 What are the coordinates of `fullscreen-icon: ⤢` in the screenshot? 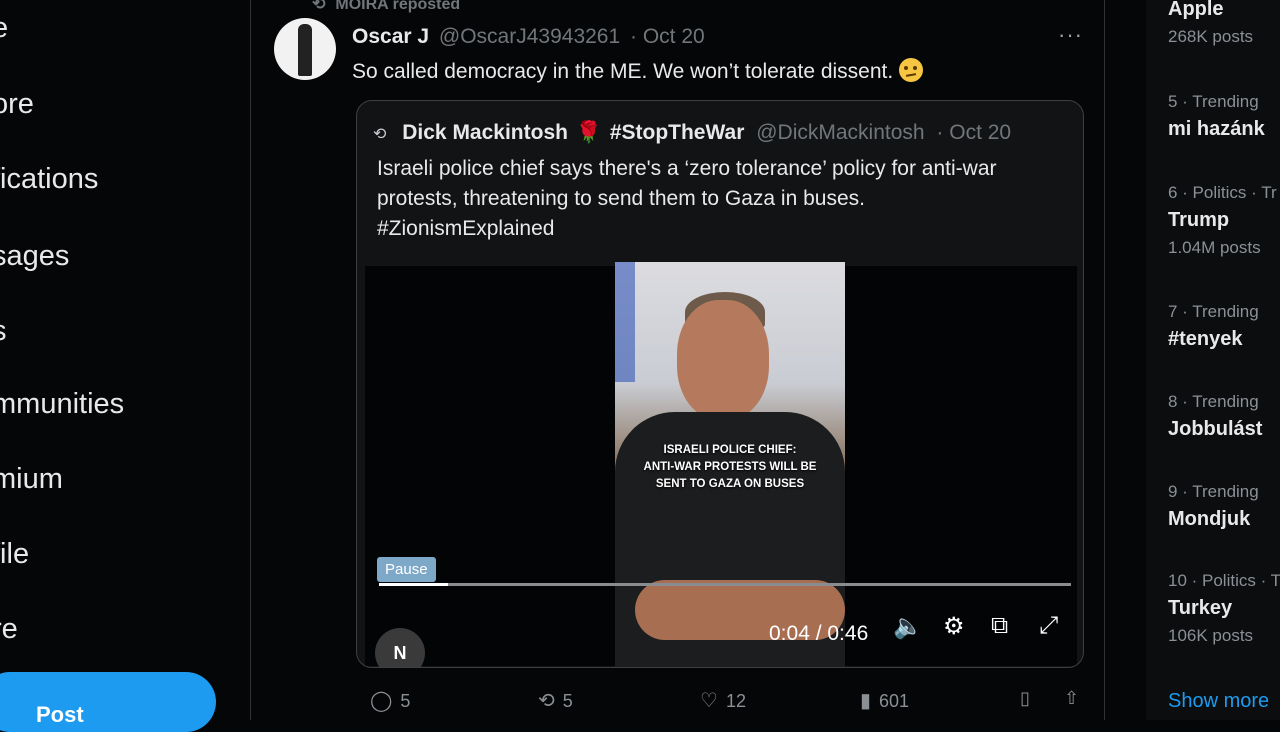 It's located at (1048, 626).